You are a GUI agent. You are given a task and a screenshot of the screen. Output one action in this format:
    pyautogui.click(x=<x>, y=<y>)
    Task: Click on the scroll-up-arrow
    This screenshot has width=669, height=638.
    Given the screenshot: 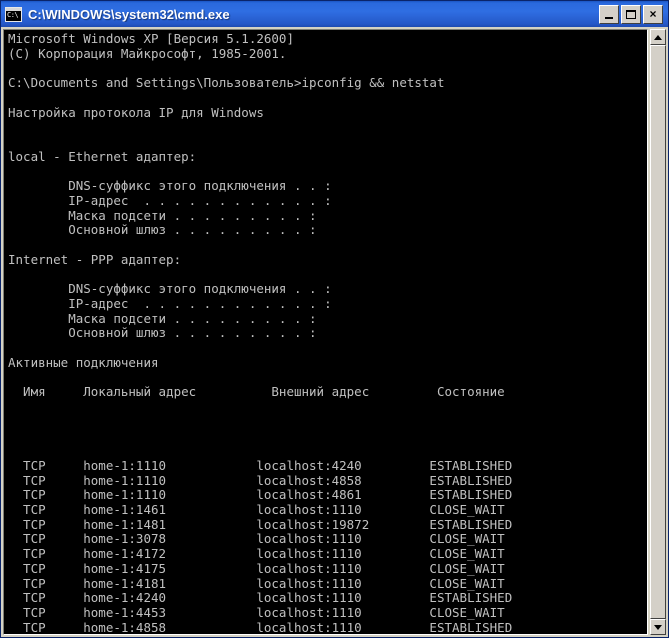 What is the action you would take?
    pyautogui.click(x=658, y=37)
    